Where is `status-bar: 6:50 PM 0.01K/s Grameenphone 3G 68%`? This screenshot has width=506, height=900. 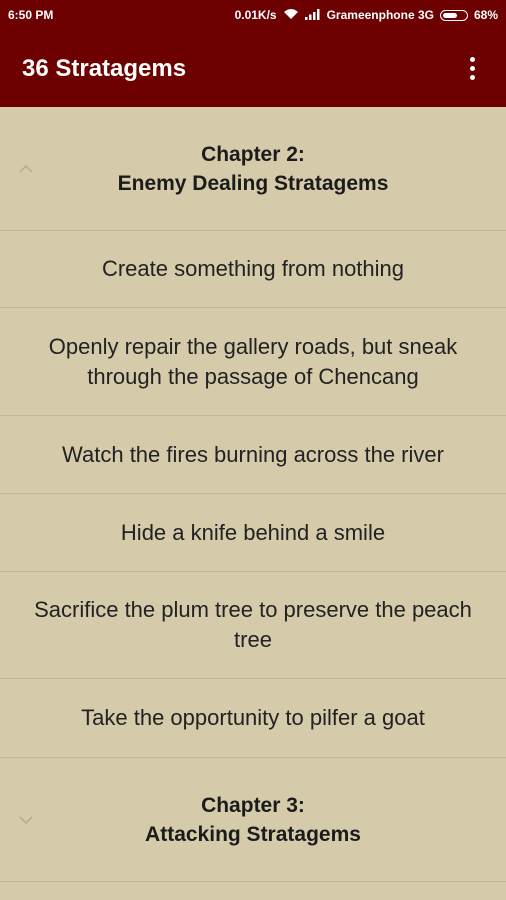 status-bar: 6:50 PM 0.01K/s Grameenphone 3G 68% is located at coordinates (253, 15).